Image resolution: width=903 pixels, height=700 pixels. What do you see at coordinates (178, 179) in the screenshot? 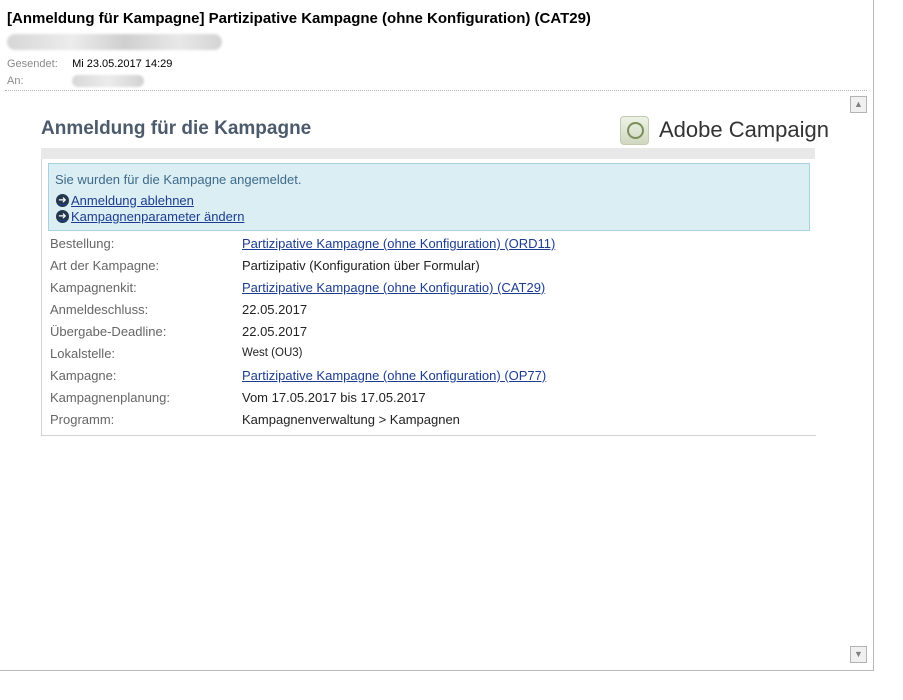
I see `notice-message: Sie wurden für die Kampagne angemeldet.` at bounding box center [178, 179].